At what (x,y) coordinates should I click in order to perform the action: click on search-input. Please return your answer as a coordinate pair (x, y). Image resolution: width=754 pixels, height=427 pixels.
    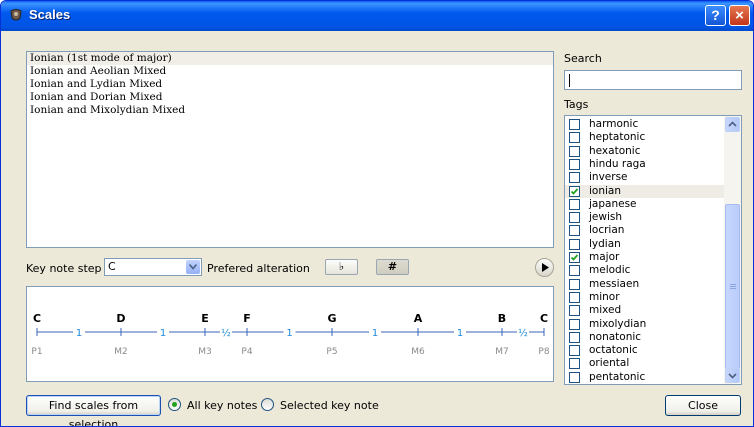
    Looking at the image, I should click on (653, 80).